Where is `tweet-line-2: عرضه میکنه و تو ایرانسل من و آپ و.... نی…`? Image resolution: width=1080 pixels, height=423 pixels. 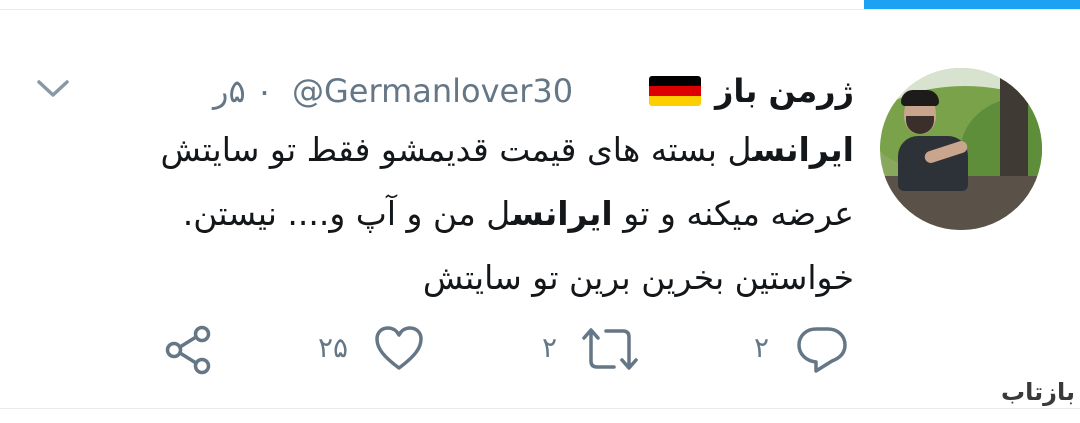 tweet-line-2: عرضه میکنه و تو ایرانسل من و آپ و.... نی… is located at coordinates (518, 213).